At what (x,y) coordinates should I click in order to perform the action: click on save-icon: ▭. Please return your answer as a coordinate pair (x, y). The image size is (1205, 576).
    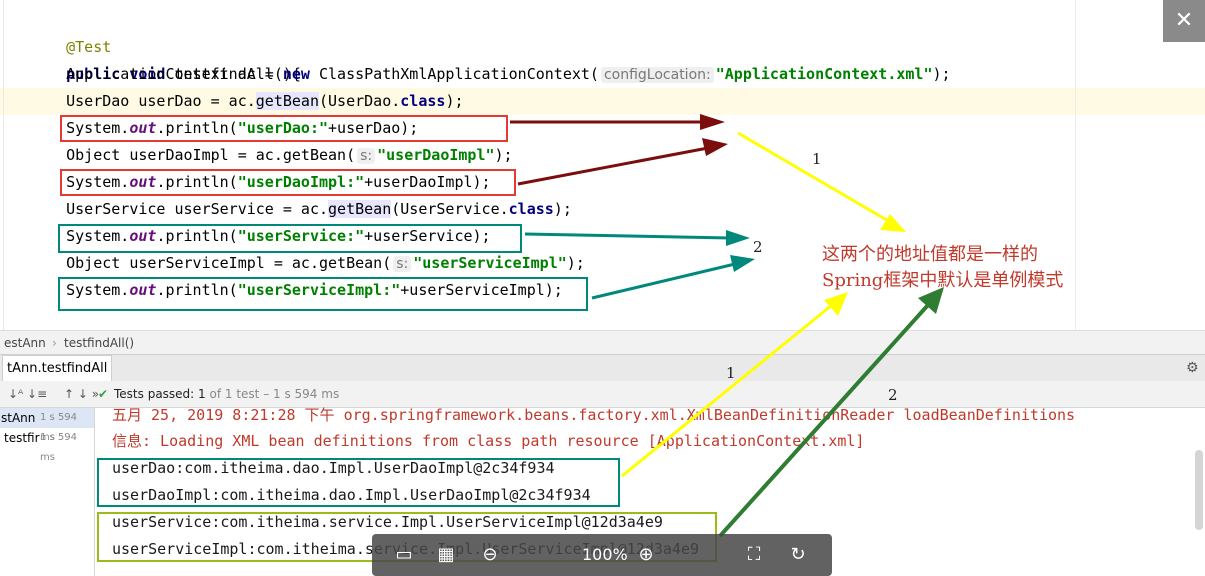
    Looking at the image, I should click on (404, 555).